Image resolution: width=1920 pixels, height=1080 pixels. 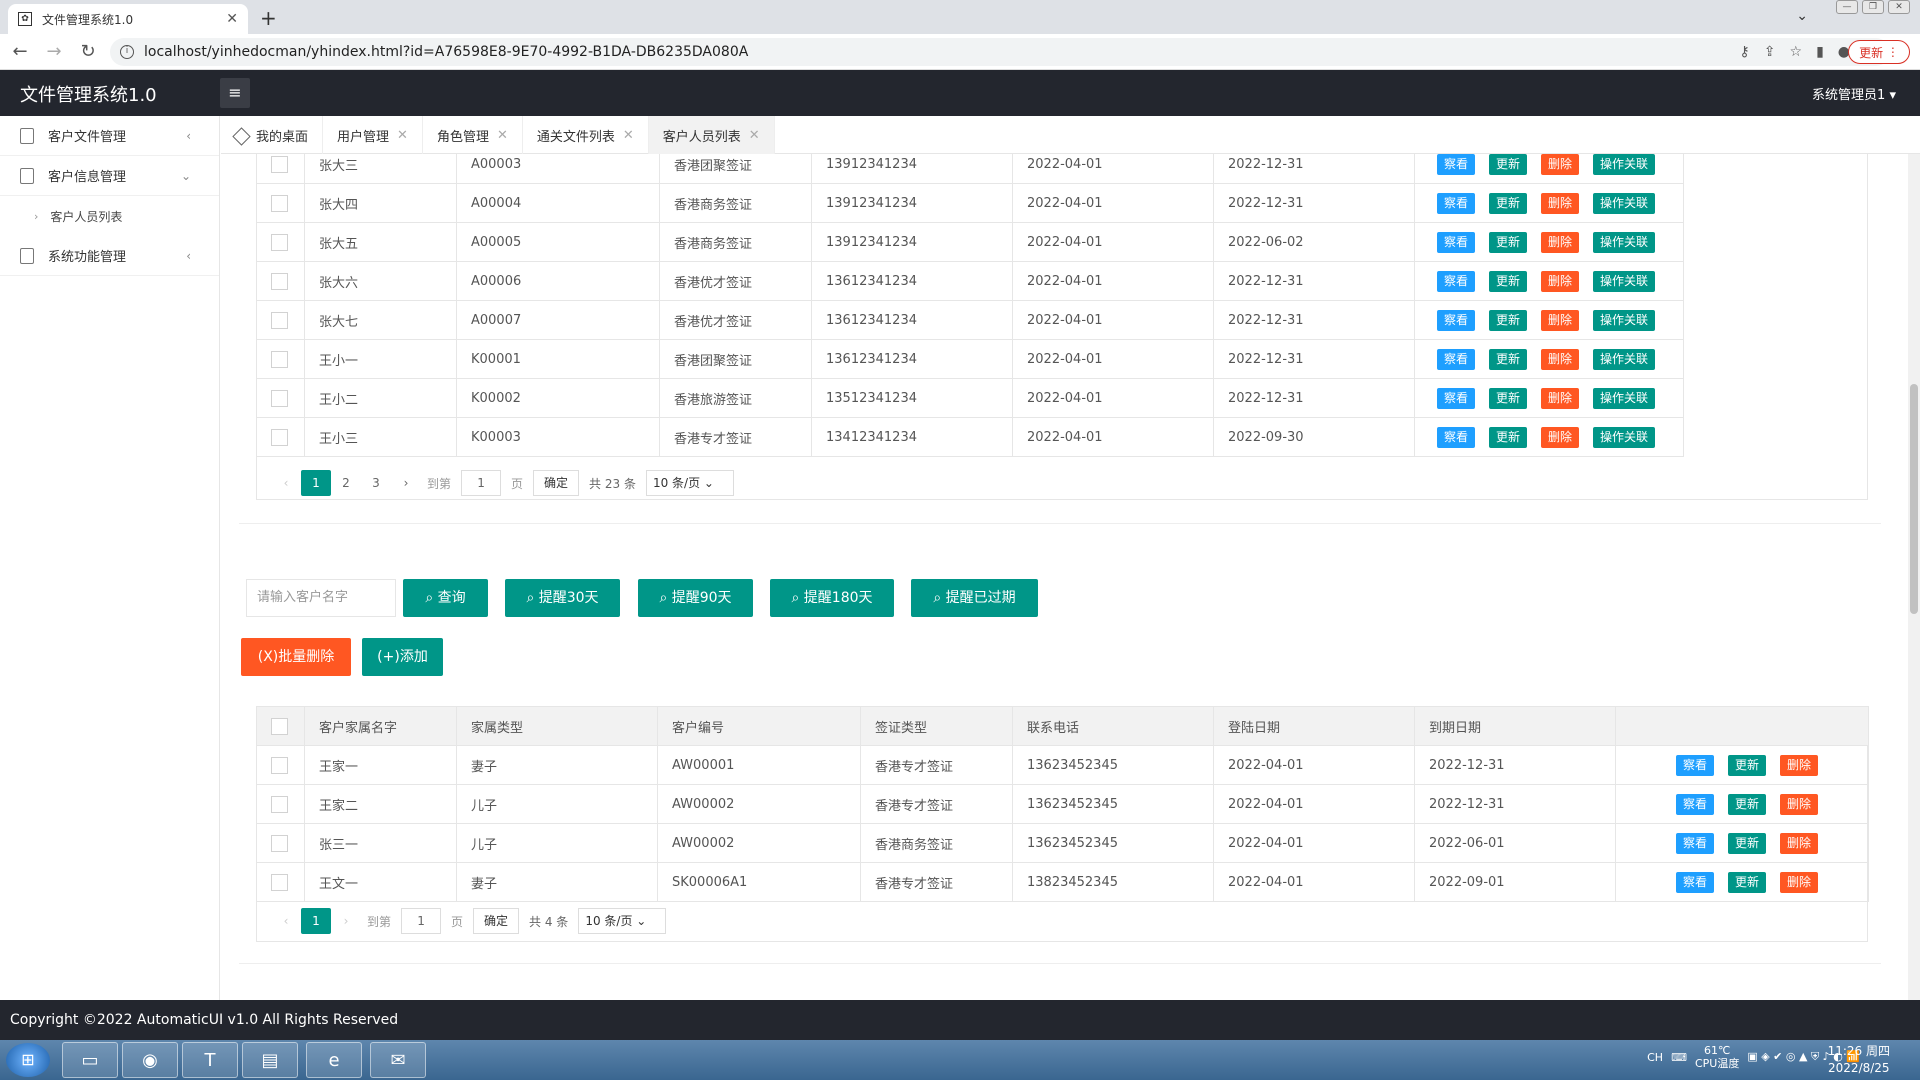 What do you see at coordinates (109, 216) in the screenshot?
I see `sidebar-item-customer-list: › 客户人员列表` at bounding box center [109, 216].